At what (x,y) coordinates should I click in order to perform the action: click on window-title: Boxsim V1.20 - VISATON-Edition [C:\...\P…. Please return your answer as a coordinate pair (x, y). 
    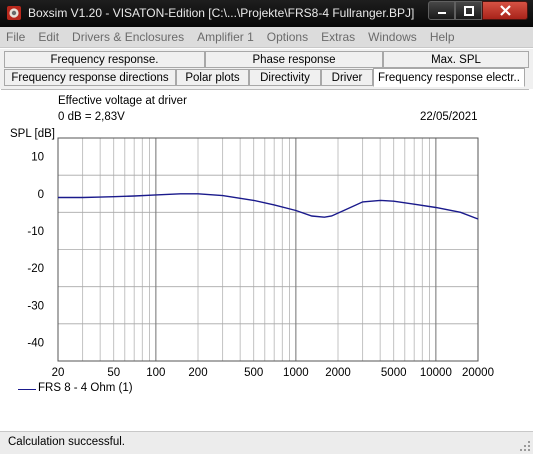
    Looking at the image, I should click on (221, 13).